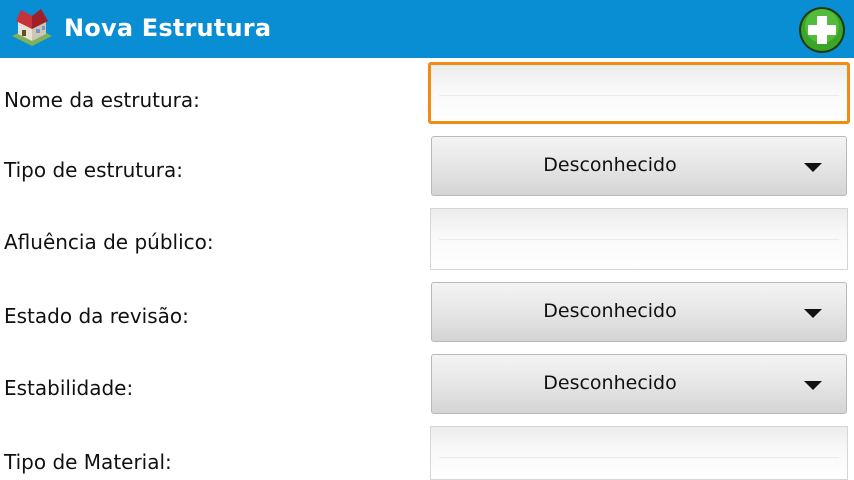 This screenshot has height=480, width=854. Describe the element at coordinates (610, 165) in the screenshot. I see `tipo-value: Desconhecido` at that location.